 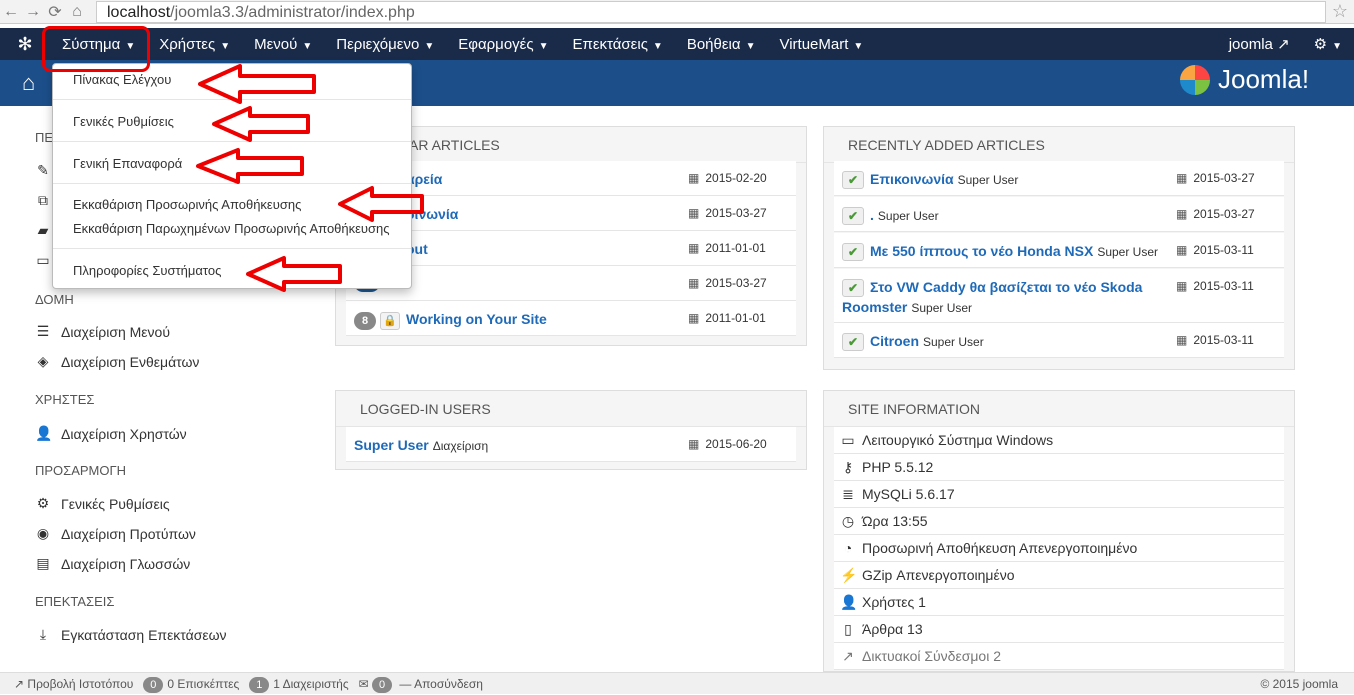 I want to click on panel-title: SITE INFORMATION, so click(x=1059, y=409).